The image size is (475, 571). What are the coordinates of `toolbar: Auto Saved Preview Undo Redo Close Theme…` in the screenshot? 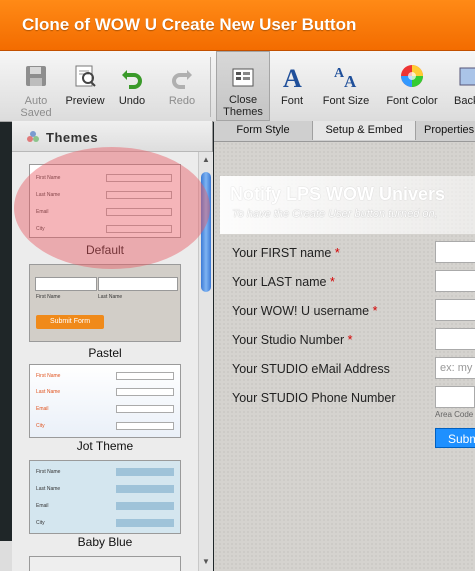 It's located at (237, 86).